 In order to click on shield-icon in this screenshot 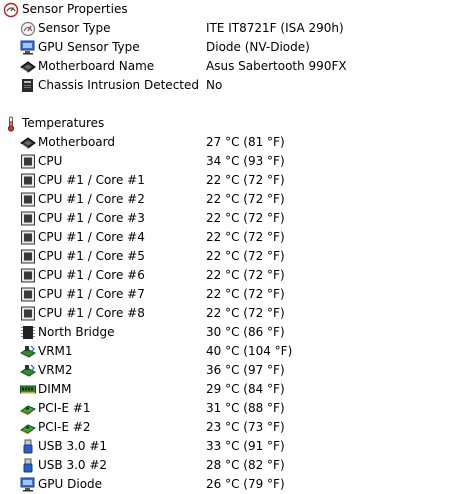, I will do `click(28, 85)`.